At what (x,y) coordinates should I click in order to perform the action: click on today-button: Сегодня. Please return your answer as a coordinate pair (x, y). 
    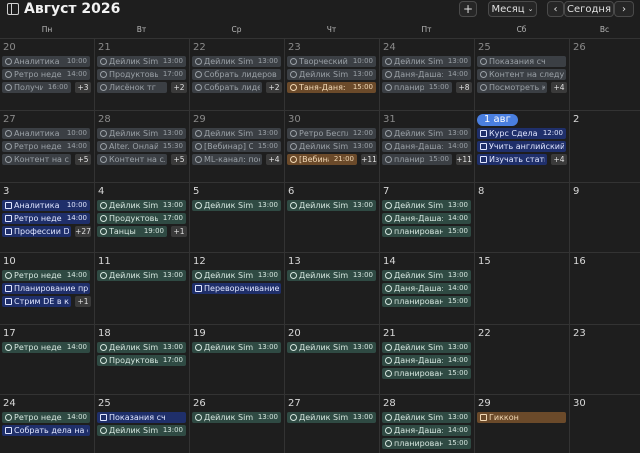
    Looking at the image, I should click on (589, 9).